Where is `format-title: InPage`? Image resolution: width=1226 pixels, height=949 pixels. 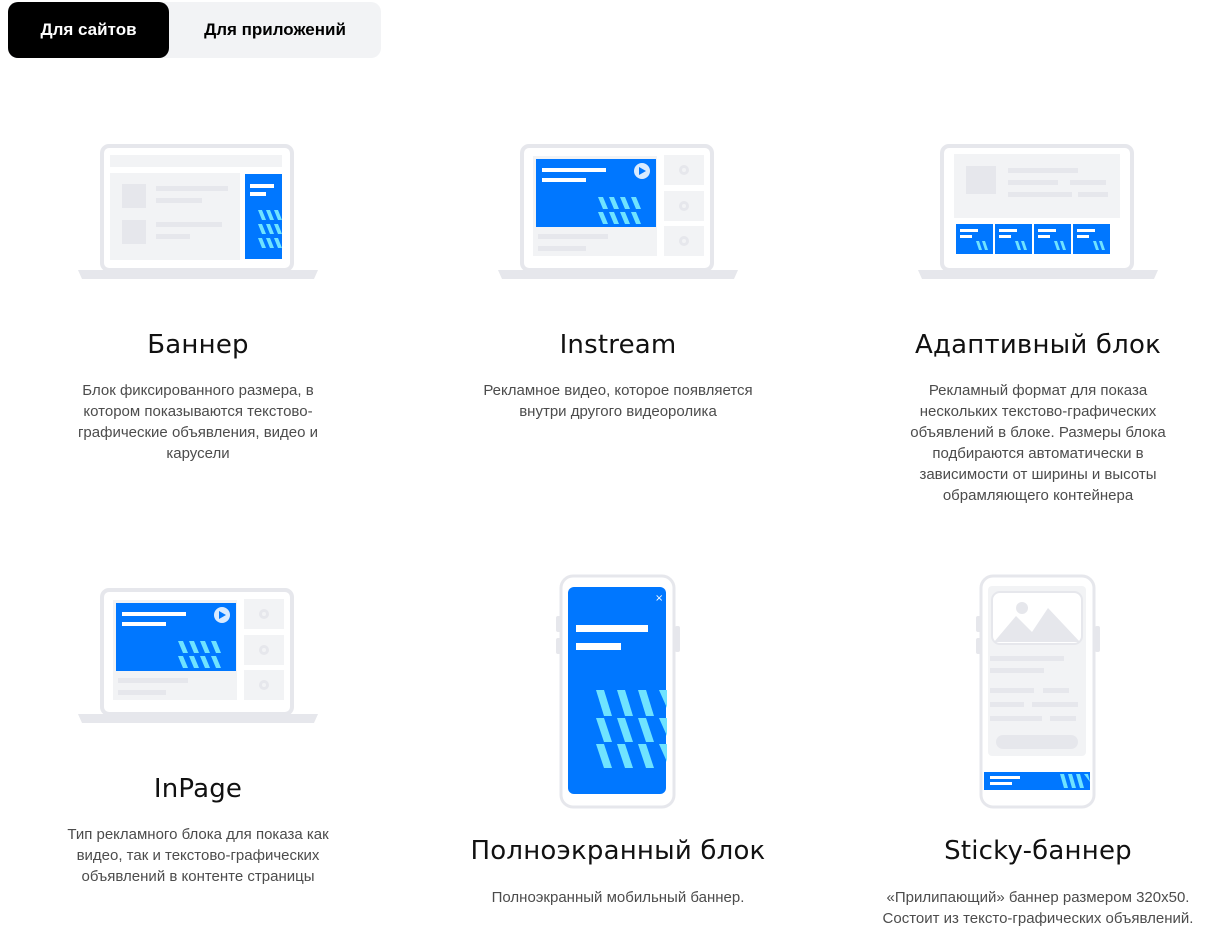 format-title: InPage is located at coordinates (198, 789).